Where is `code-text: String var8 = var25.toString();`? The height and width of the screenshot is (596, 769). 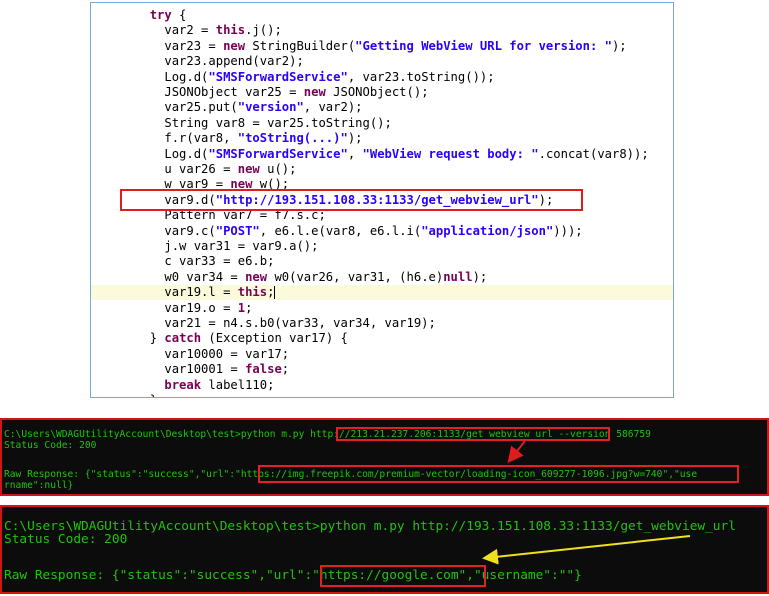
code-text: String var8 = var25.toString(); is located at coordinates (278, 122).